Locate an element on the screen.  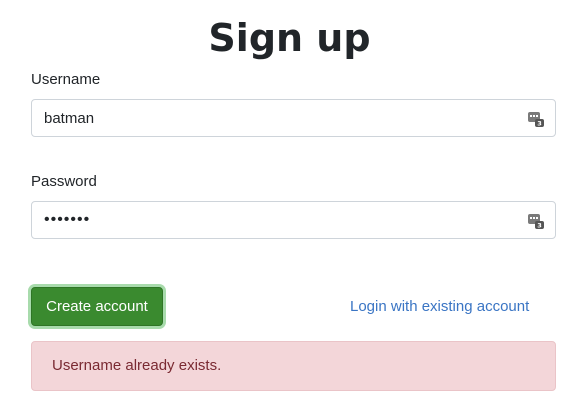
password-label: Password is located at coordinates (64, 181).